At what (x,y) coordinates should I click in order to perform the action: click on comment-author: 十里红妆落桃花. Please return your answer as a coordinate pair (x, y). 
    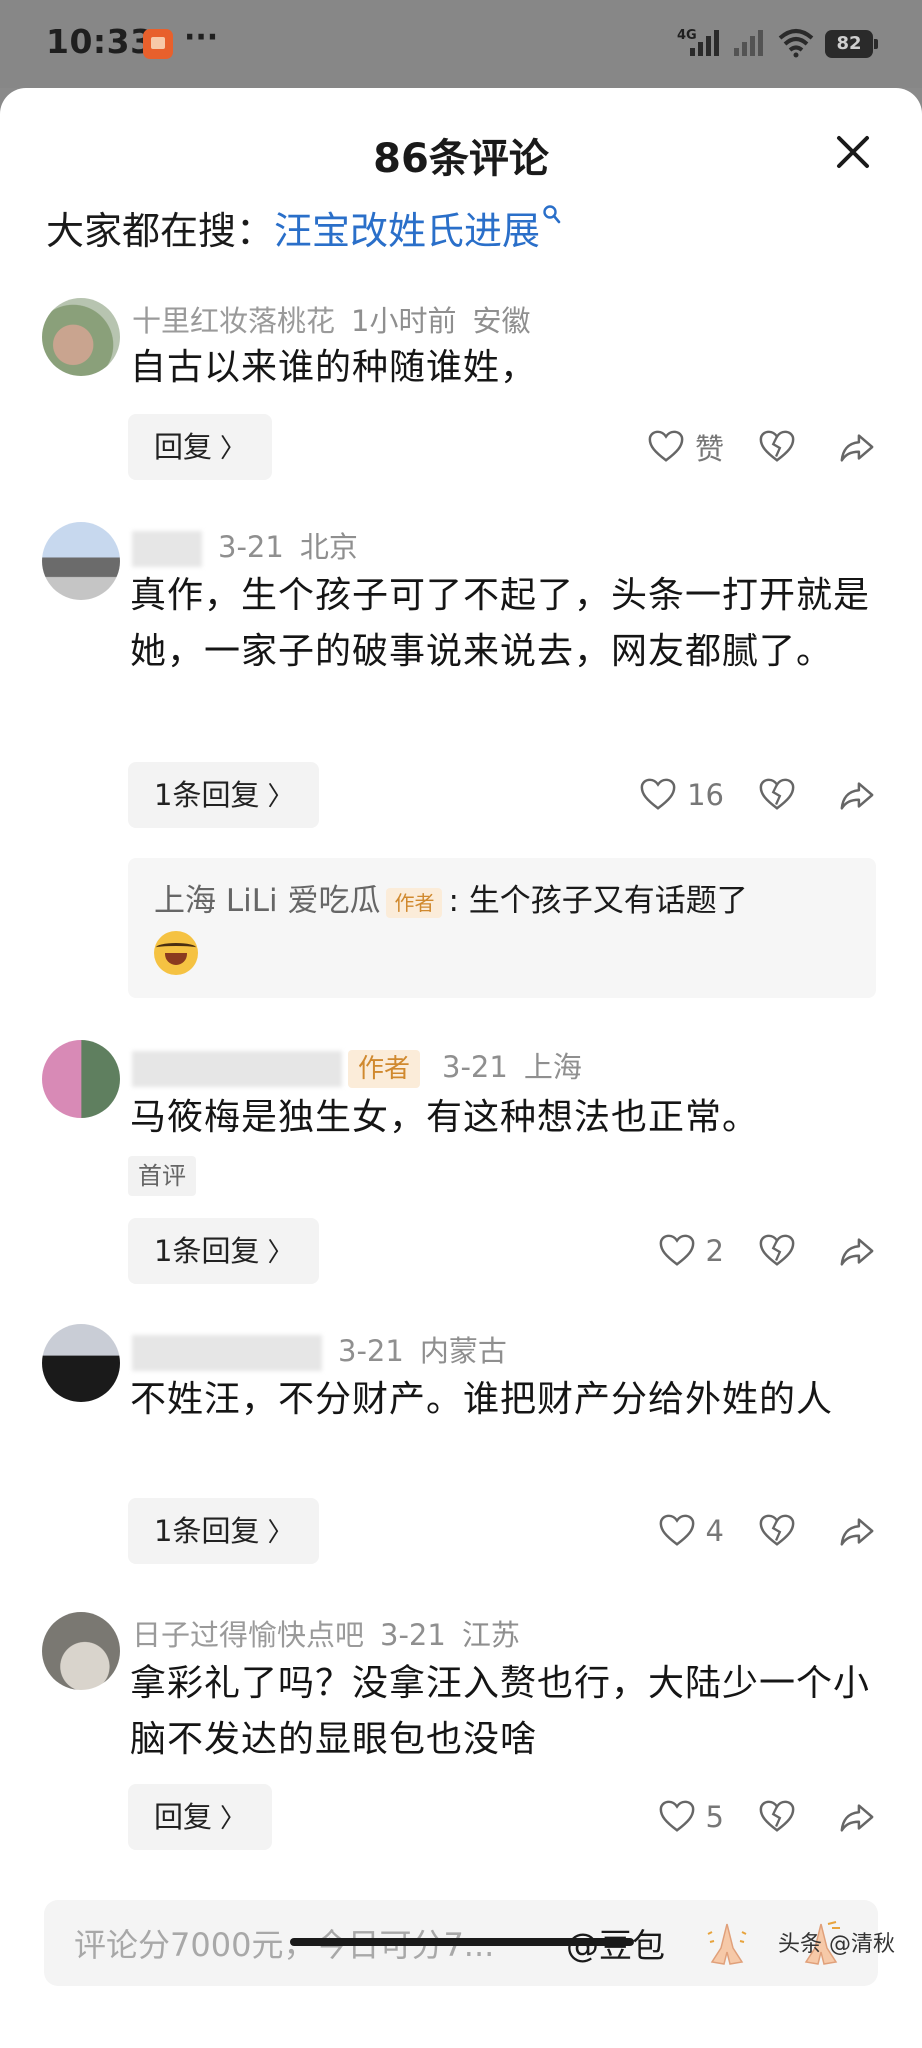
    Looking at the image, I should click on (233, 321).